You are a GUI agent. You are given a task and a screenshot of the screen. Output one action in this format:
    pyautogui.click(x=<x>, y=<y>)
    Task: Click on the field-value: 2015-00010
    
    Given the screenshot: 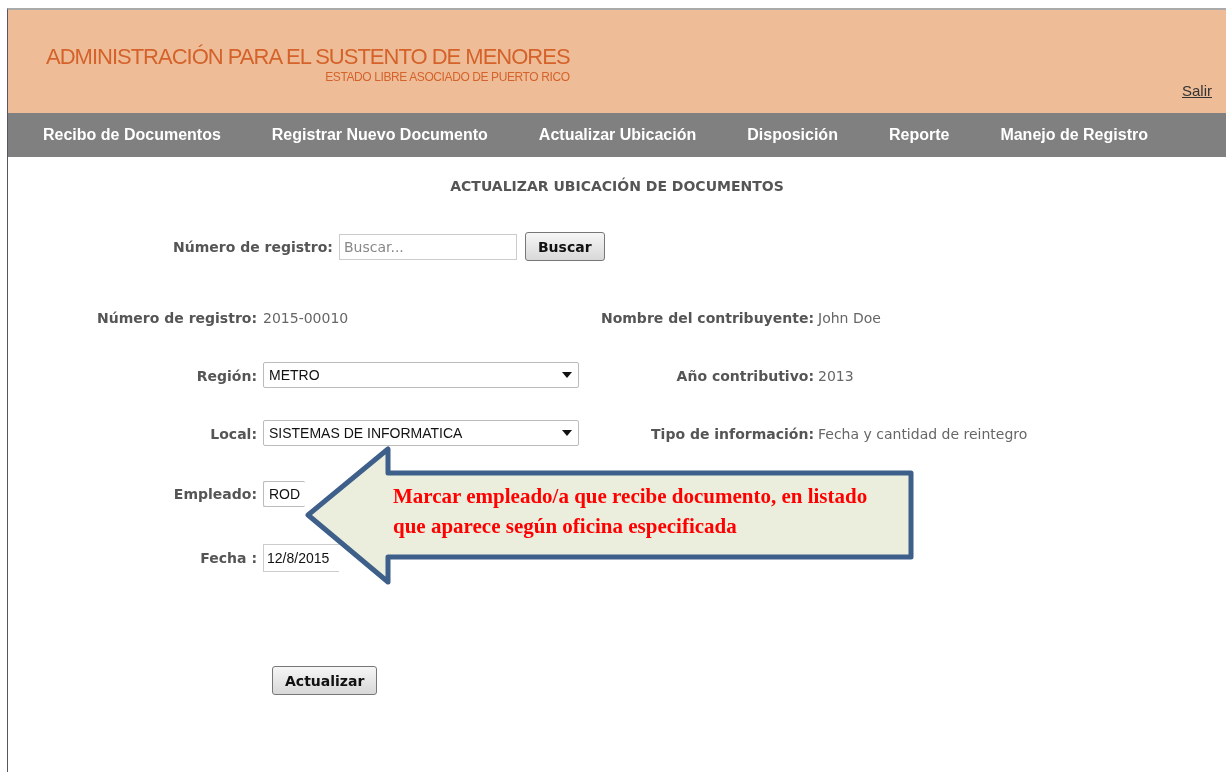 What is the action you would take?
    pyautogui.click(x=306, y=317)
    